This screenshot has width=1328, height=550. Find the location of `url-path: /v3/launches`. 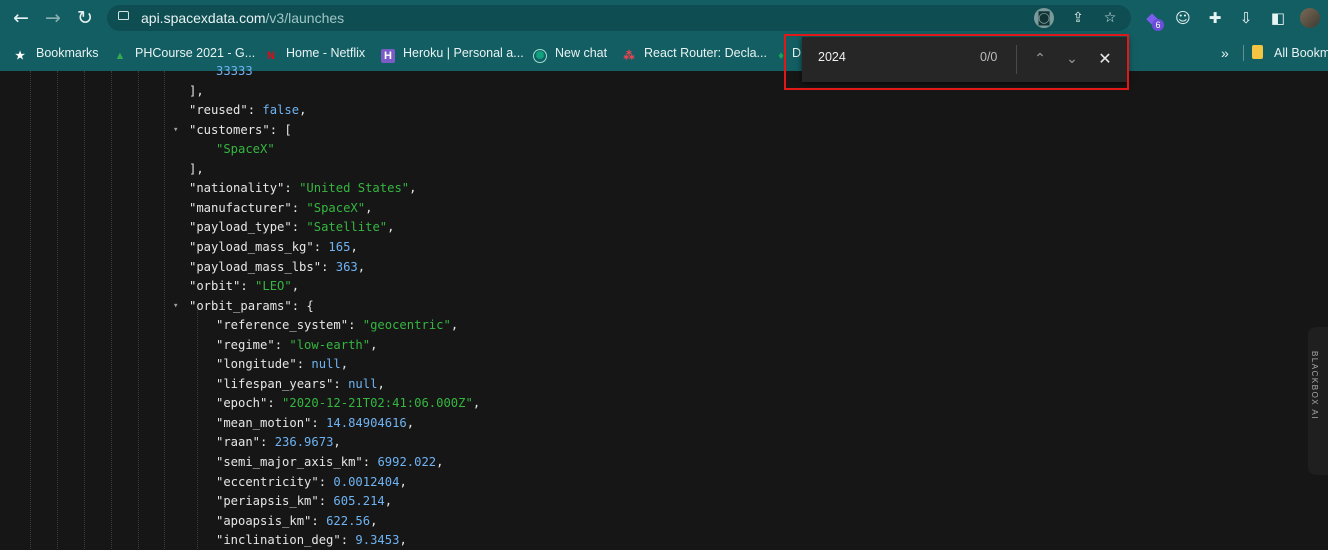

url-path: /v3/launches is located at coordinates (305, 18).